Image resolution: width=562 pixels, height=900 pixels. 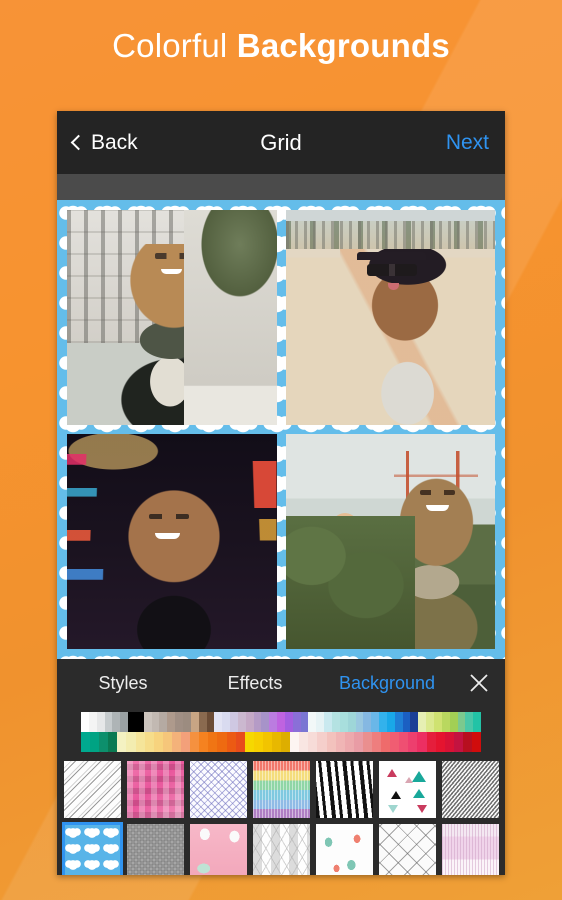 I want to click on pattern-diamond-grid, so click(x=407, y=849).